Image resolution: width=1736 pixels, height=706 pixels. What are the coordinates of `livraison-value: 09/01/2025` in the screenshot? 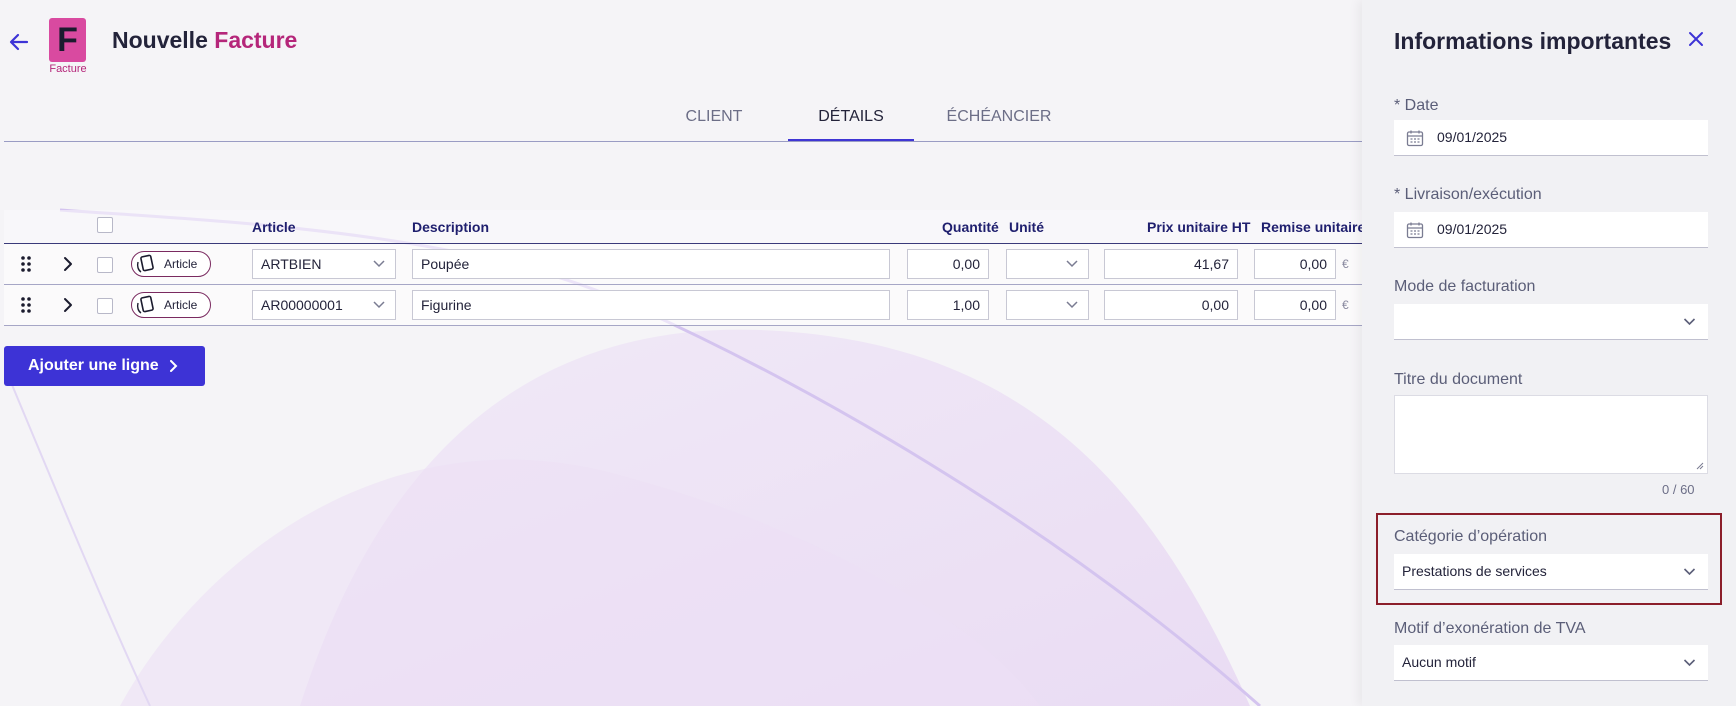 It's located at (1472, 229).